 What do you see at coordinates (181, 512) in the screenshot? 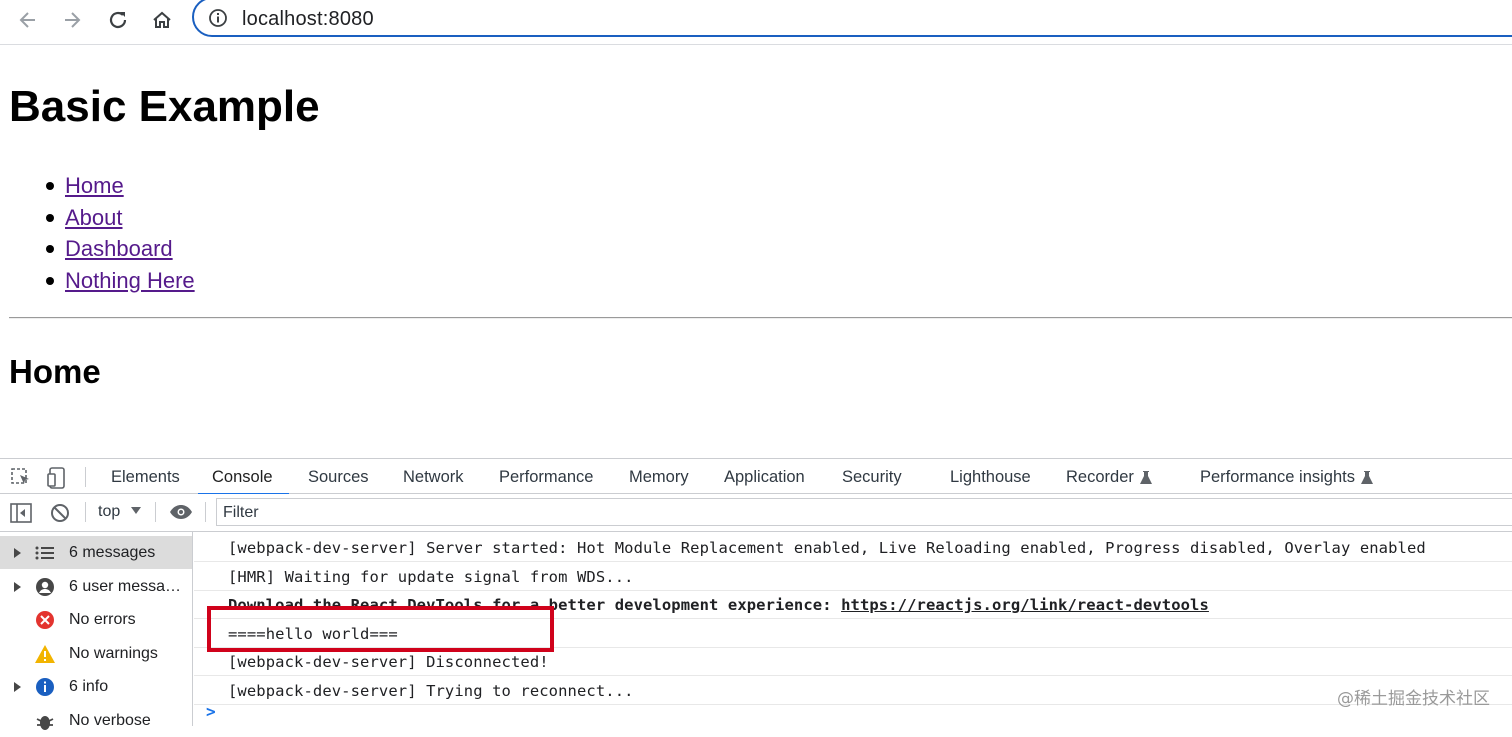
I see `eye-icon` at bounding box center [181, 512].